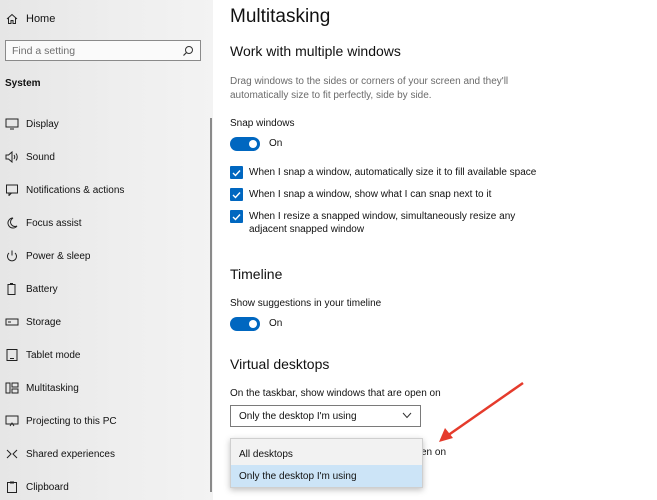 Image resolution: width=657 pixels, height=500 pixels. What do you see at coordinates (106, 388) in the screenshot?
I see `sidebar-item-multitasking: Multitasking` at bounding box center [106, 388].